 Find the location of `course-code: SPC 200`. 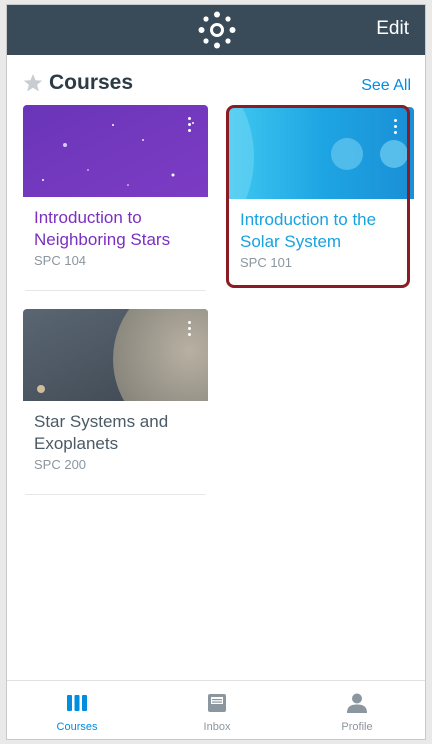

course-code: SPC 200 is located at coordinates (60, 464).